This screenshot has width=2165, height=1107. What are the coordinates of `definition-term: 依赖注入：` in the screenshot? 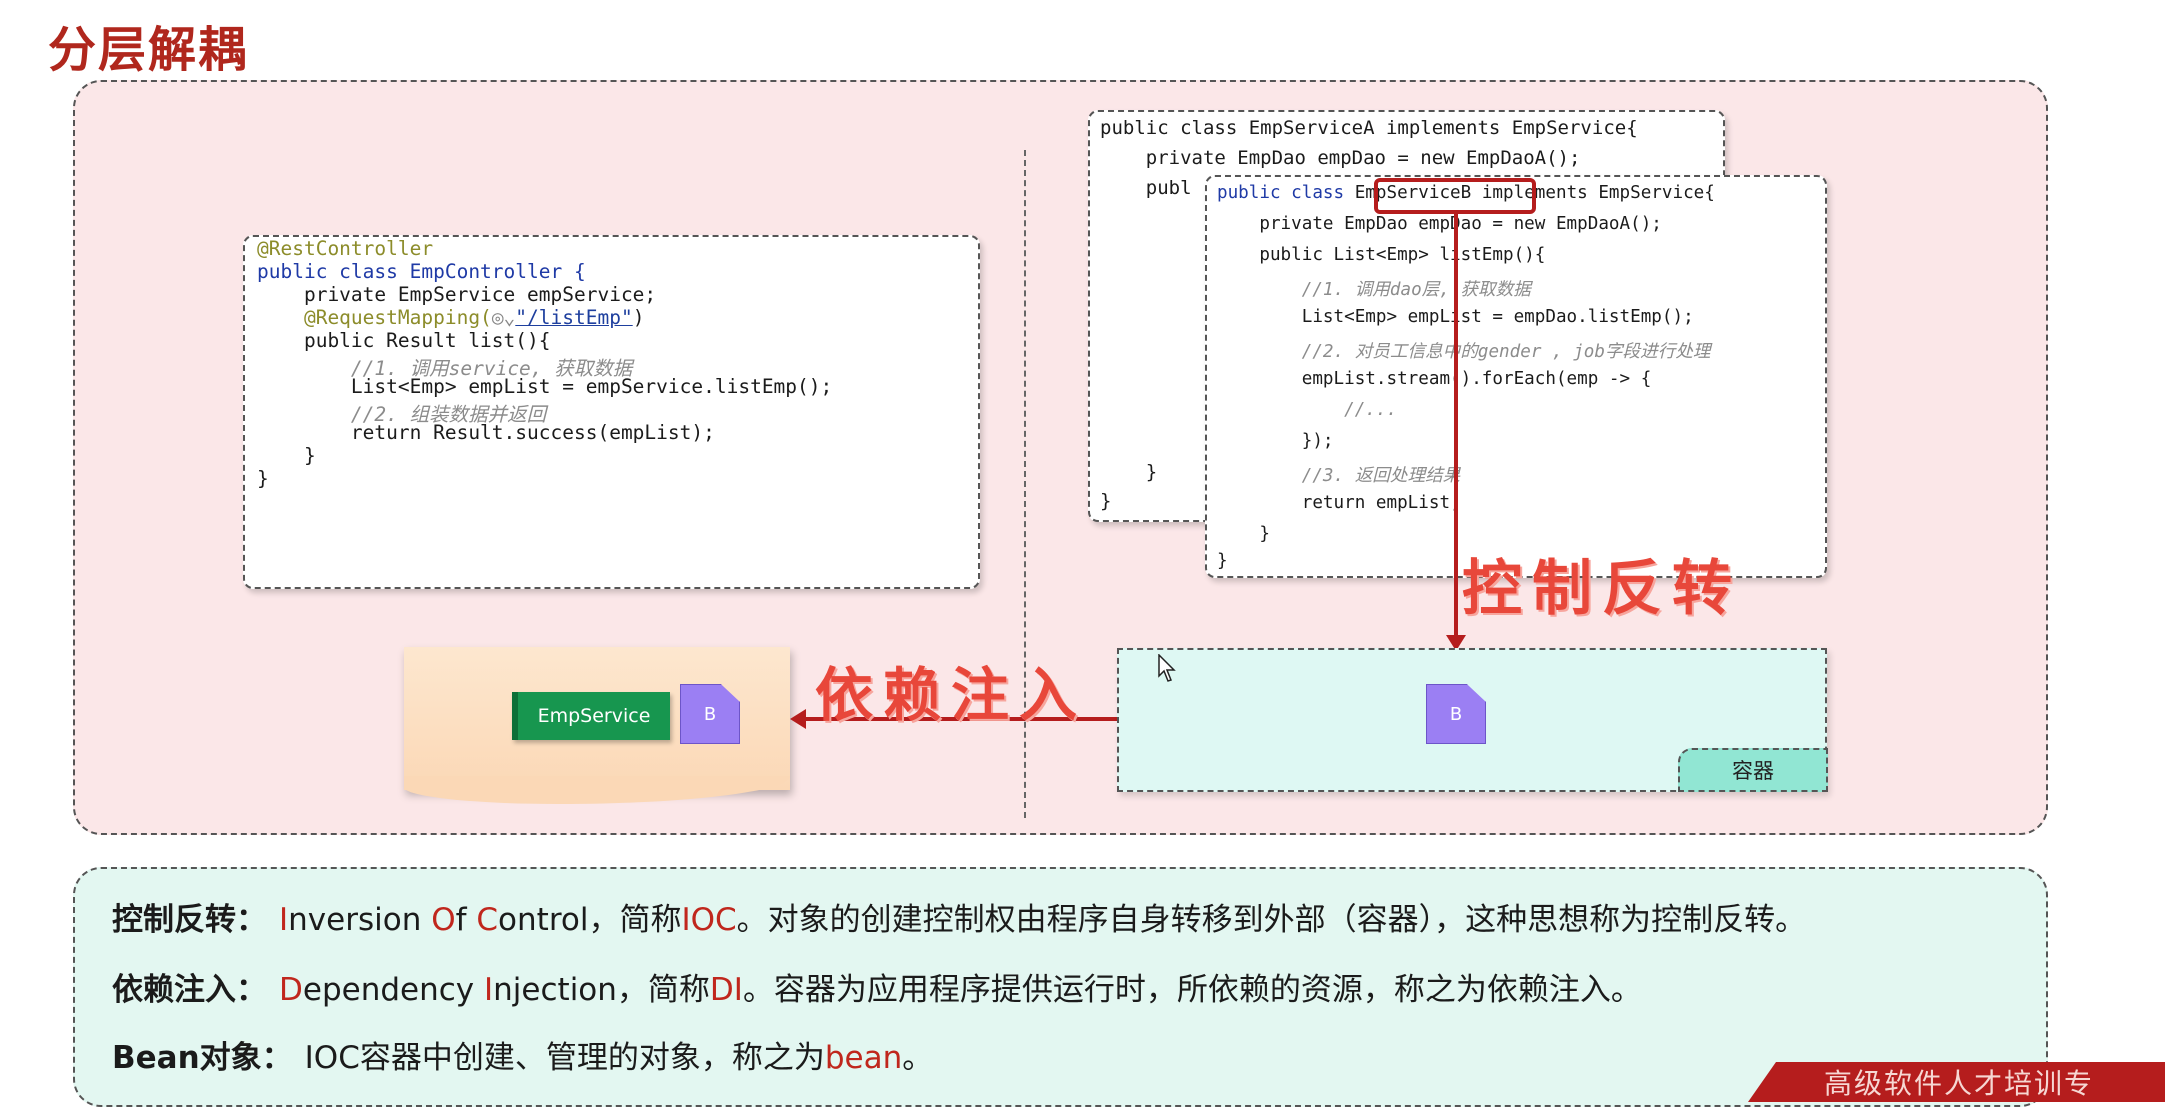 It's located at (189, 990).